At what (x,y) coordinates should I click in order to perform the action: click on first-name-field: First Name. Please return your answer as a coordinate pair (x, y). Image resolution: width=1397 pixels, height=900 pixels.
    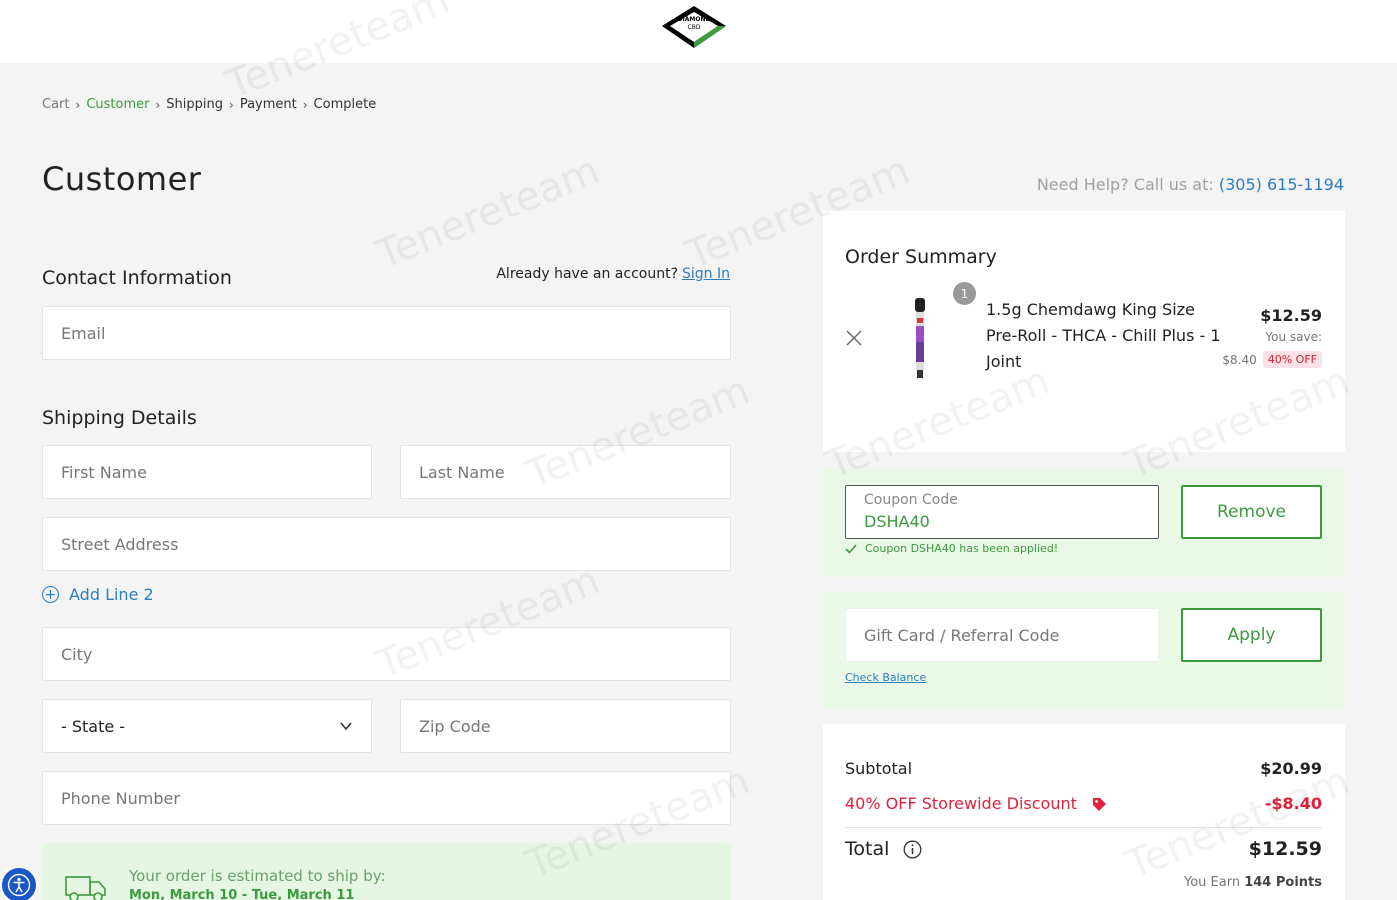
    Looking at the image, I should click on (207, 472).